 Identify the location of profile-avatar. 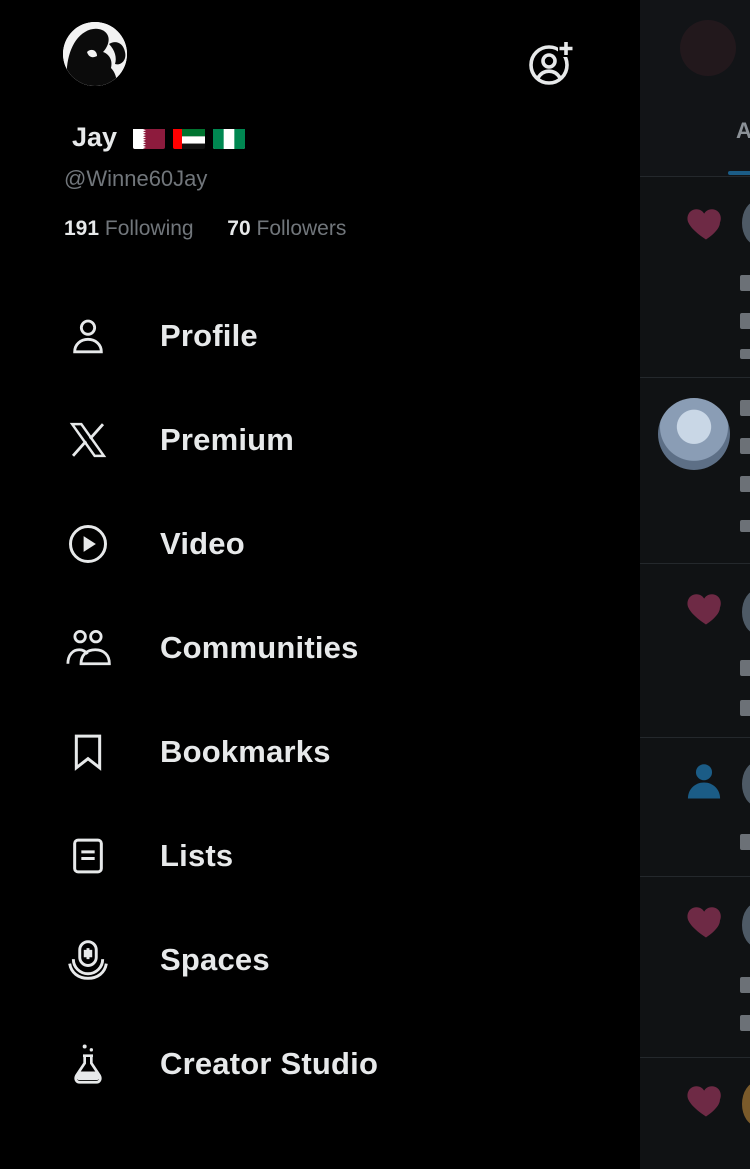
(95, 54).